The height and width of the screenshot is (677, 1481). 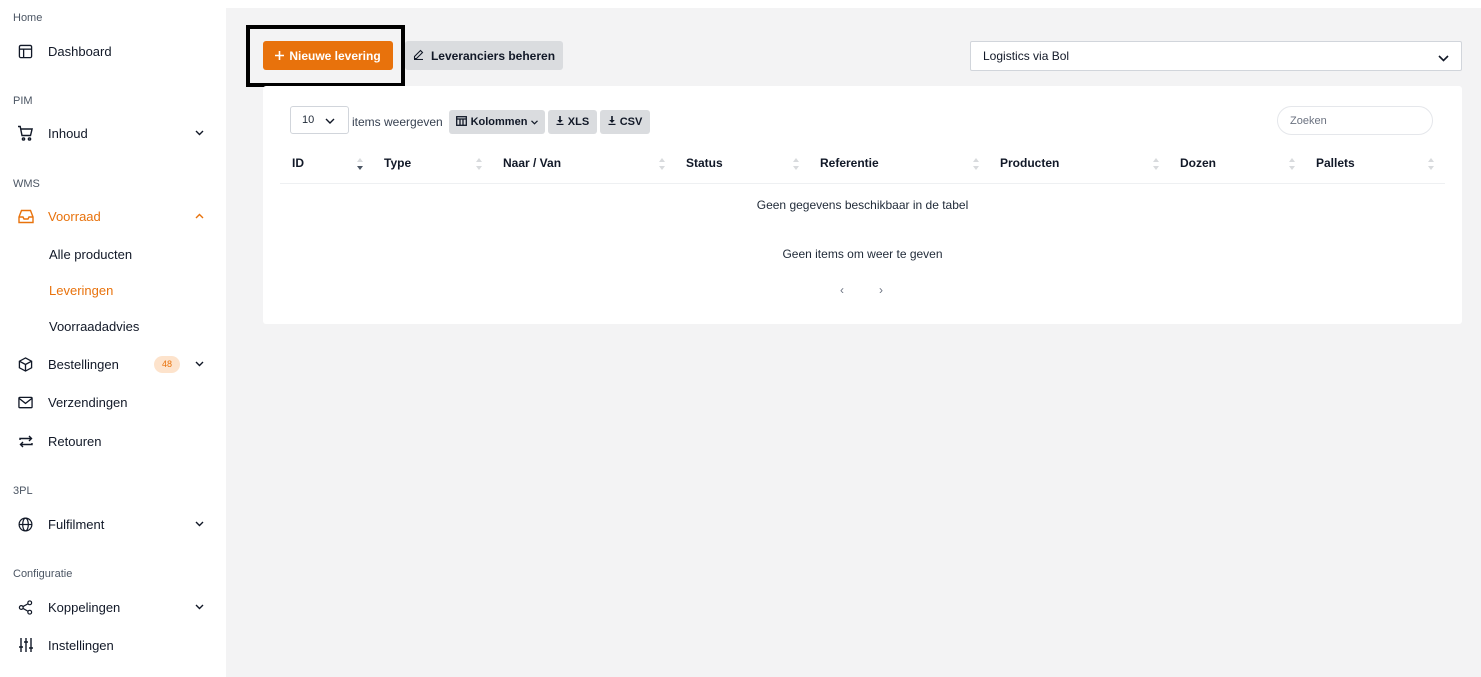 I want to click on sidebar-item-voorraad: Voorraad, so click(x=113, y=216).